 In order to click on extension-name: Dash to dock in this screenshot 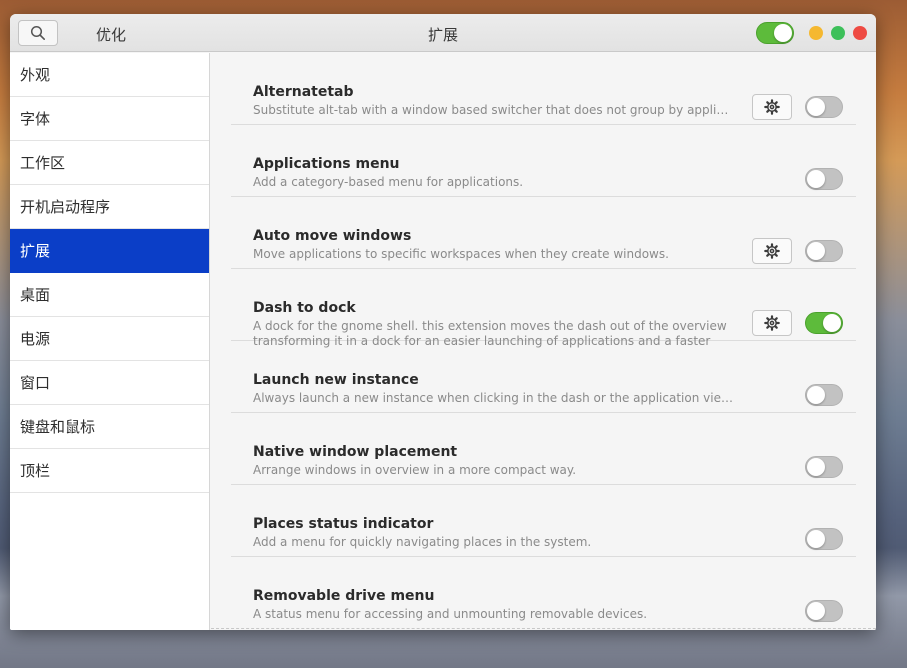, I will do `click(304, 308)`.